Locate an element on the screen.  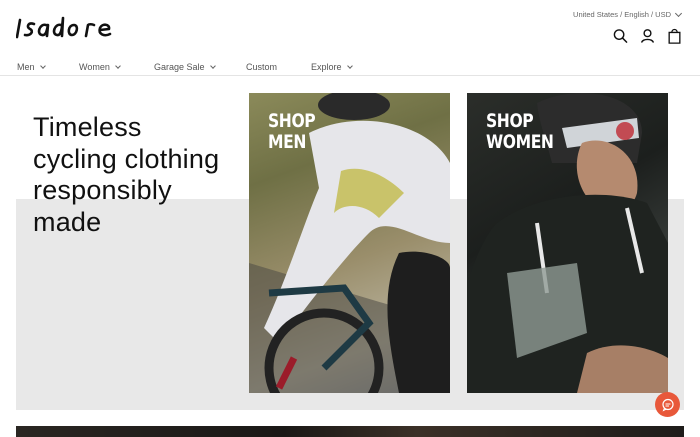
nav-item-custom: Custom is located at coordinates (261, 67).